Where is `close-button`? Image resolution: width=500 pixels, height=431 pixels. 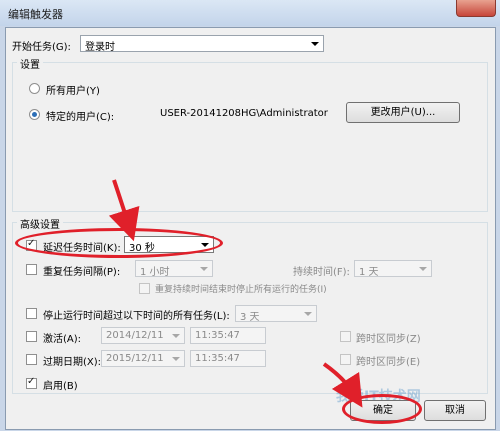 close-button is located at coordinates (476, 8).